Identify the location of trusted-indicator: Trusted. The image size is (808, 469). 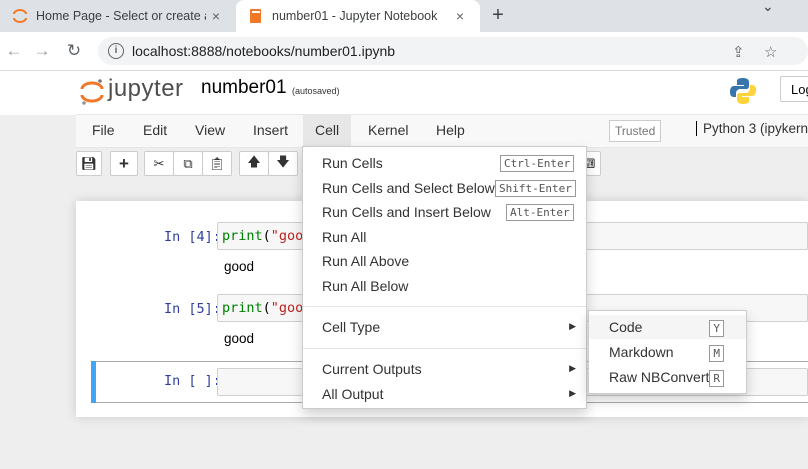
(635, 131).